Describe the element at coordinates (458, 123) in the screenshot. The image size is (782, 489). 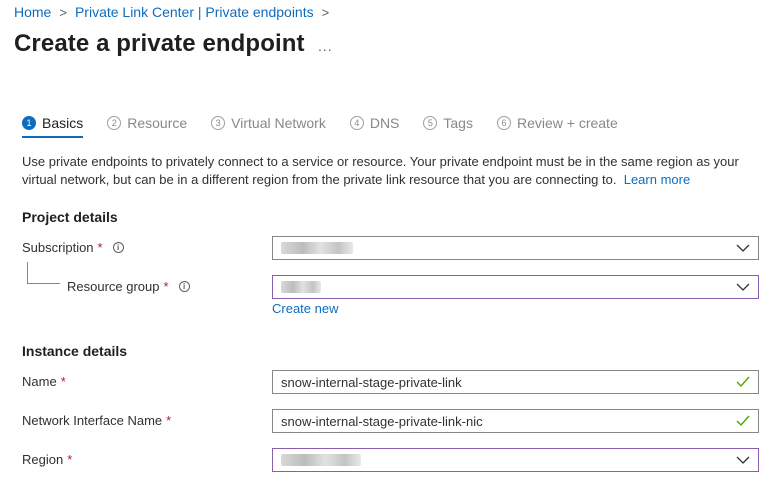
I see `tab-label: Tags` at that location.